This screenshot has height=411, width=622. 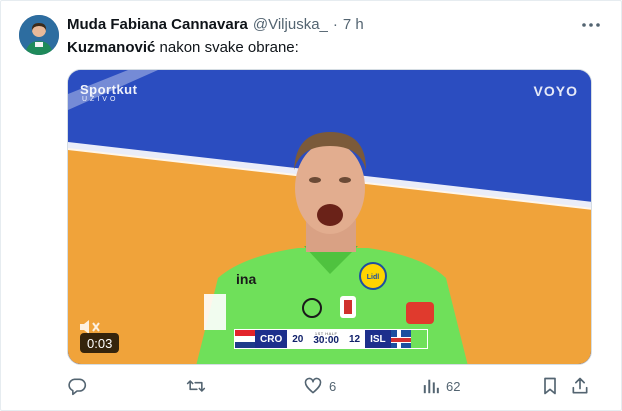 I want to click on tweet-header: Muda Fabiana Cannavara @Viljuska_ · 7 h, so click(x=324, y=26).